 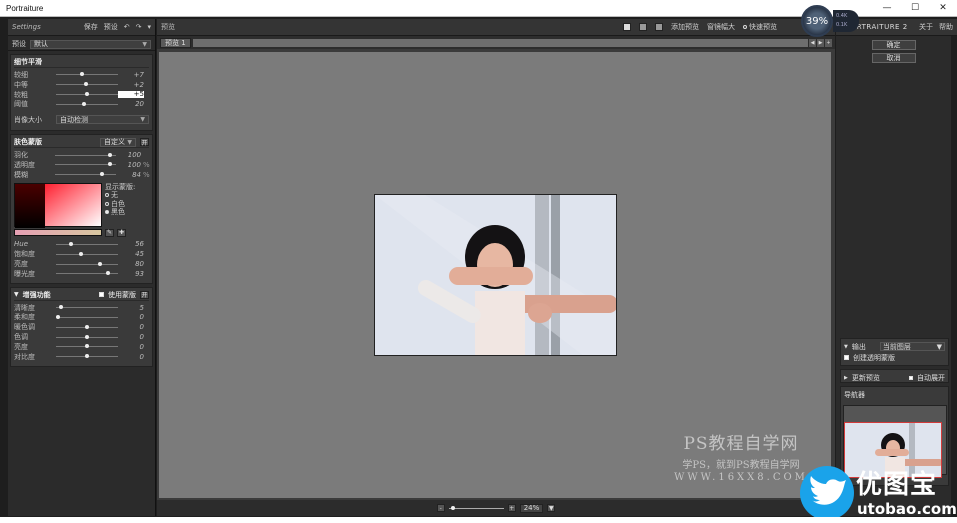 I want to click on zoom-value: 24%, so click(x=531, y=508).